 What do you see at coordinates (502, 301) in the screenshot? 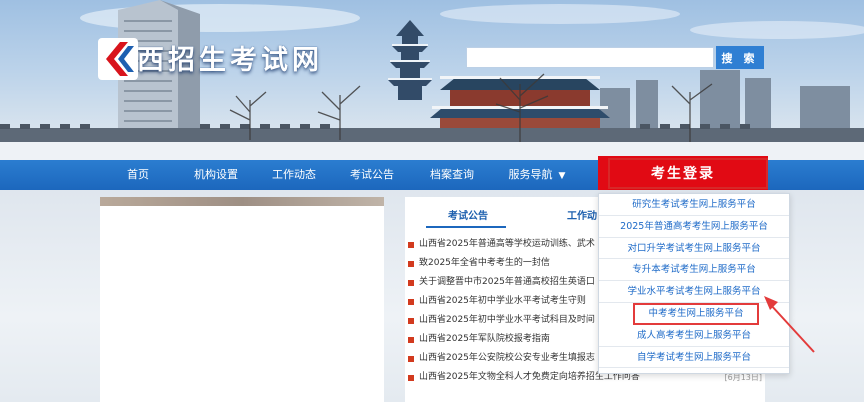
I see `news-title: 山西省2025年初中学业水平考试考生守则` at bounding box center [502, 301].